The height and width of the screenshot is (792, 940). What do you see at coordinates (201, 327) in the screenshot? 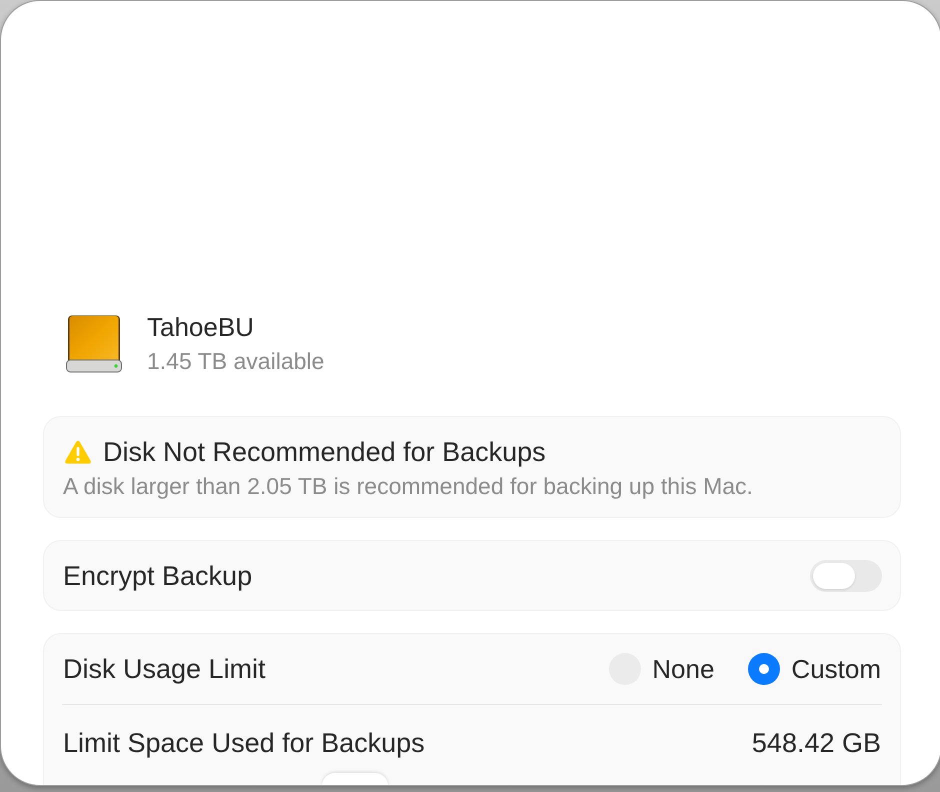
I see `disk-name: TahoeBU` at bounding box center [201, 327].